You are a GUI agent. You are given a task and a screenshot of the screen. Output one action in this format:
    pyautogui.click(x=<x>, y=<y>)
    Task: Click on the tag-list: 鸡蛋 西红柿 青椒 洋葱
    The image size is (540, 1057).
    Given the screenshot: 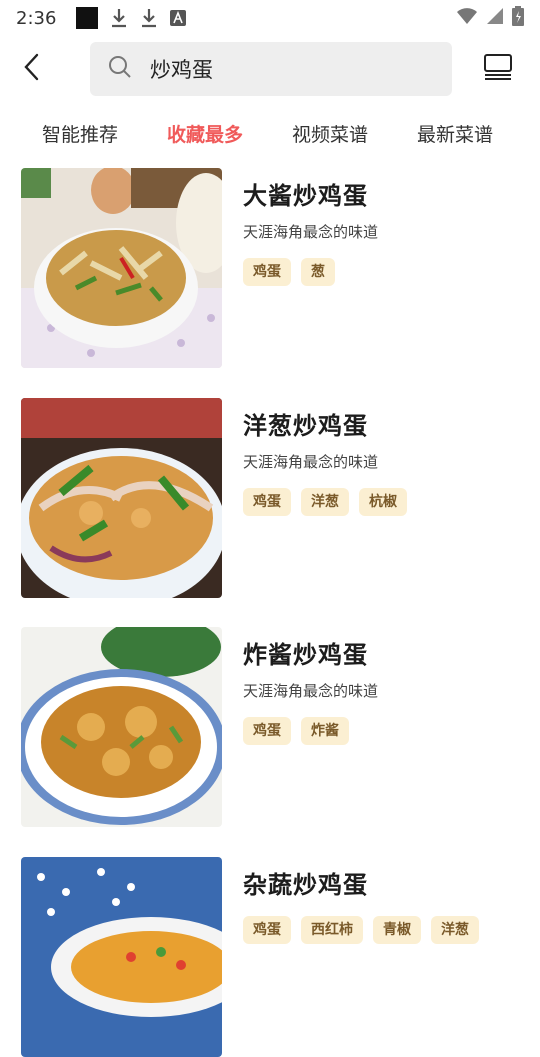 What is the action you would take?
    pyautogui.click(x=383, y=930)
    